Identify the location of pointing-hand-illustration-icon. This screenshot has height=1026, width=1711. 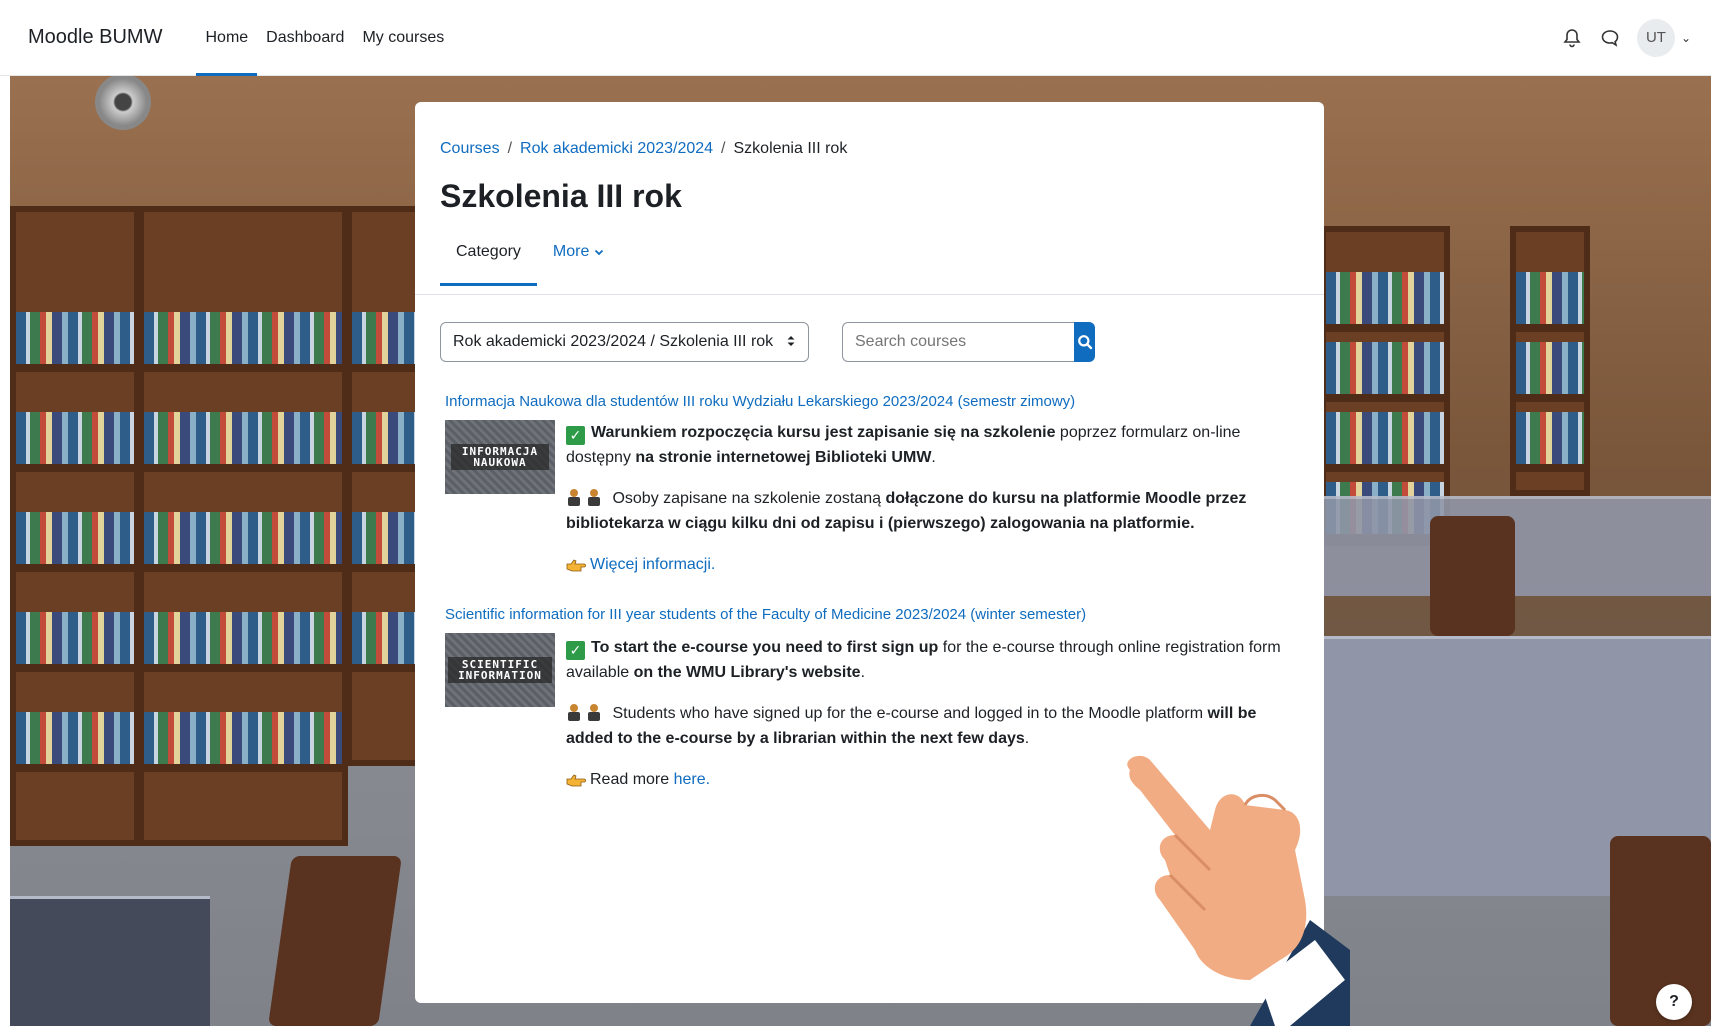
(1238, 890).